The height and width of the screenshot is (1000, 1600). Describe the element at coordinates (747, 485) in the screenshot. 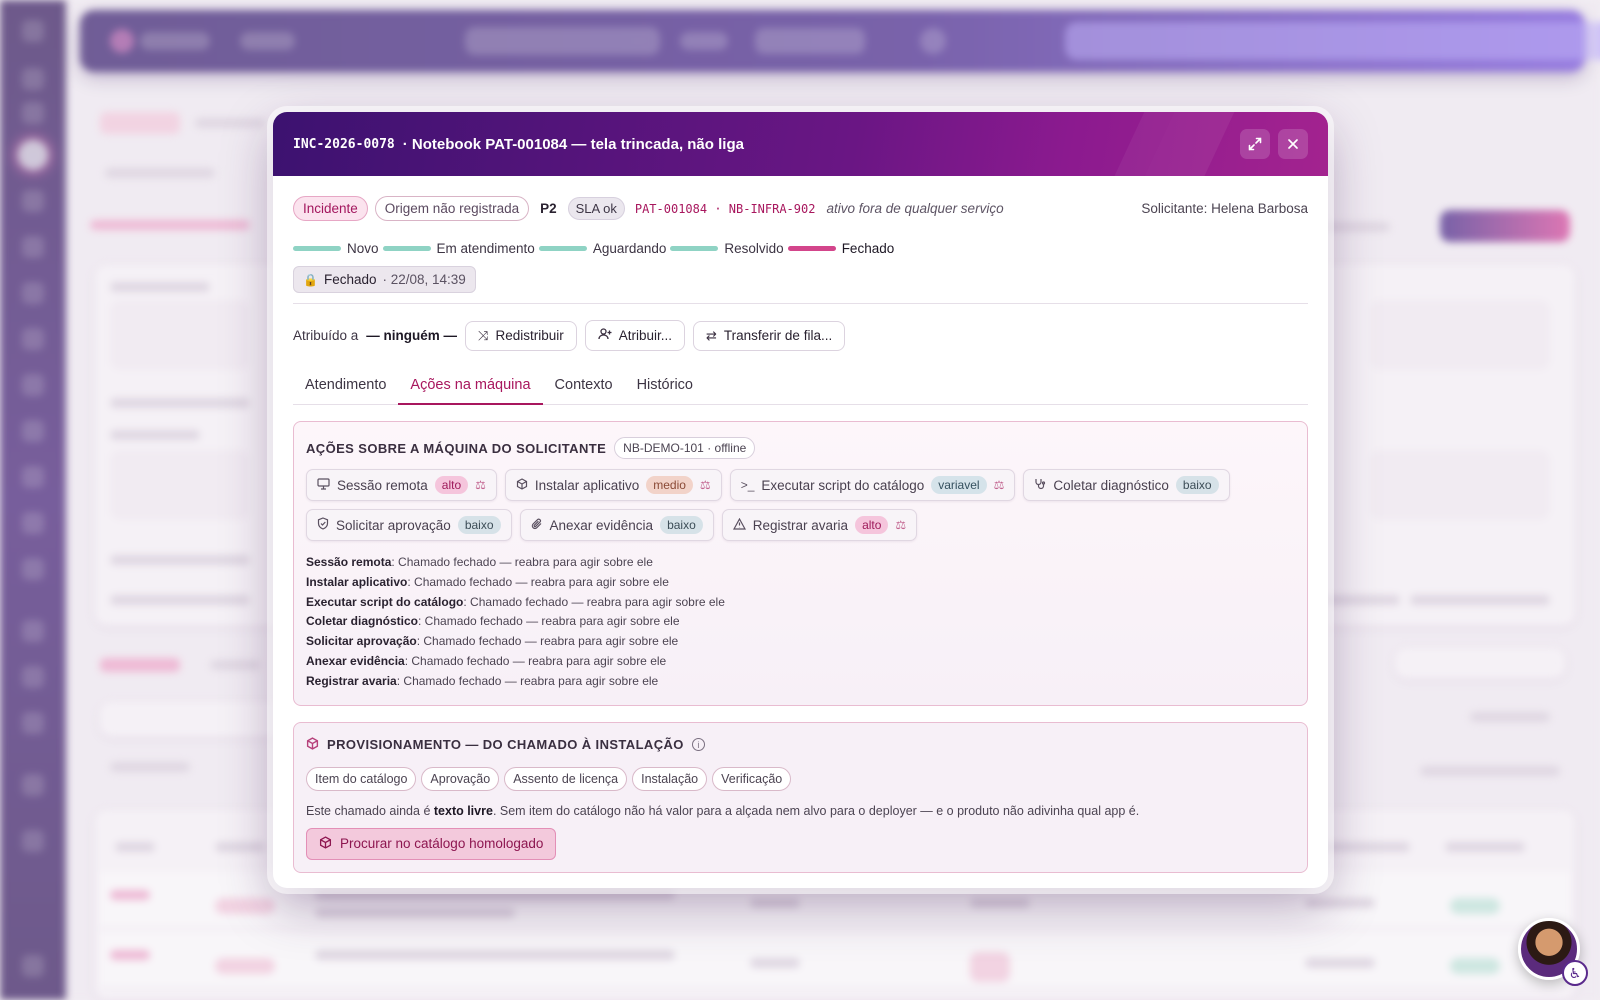

I see `terminal-icon: >_` at that location.